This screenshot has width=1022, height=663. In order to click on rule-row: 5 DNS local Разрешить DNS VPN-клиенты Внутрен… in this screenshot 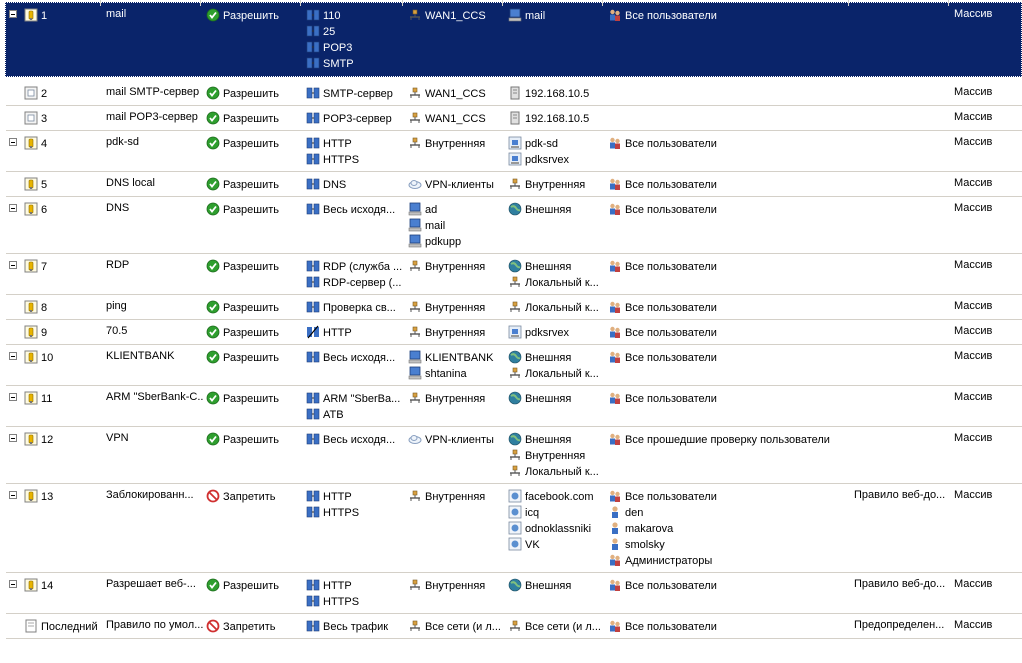, I will do `click(514, 184)`.